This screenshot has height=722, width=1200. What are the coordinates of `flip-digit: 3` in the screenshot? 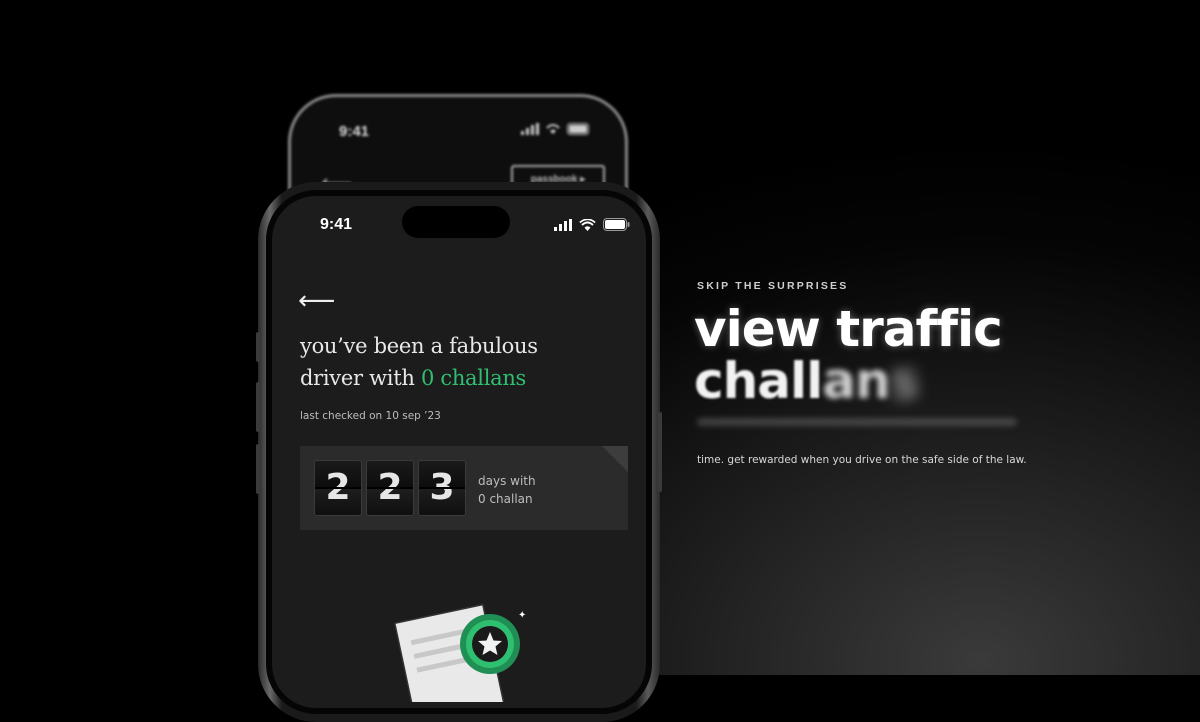 It's located at (442, 488).